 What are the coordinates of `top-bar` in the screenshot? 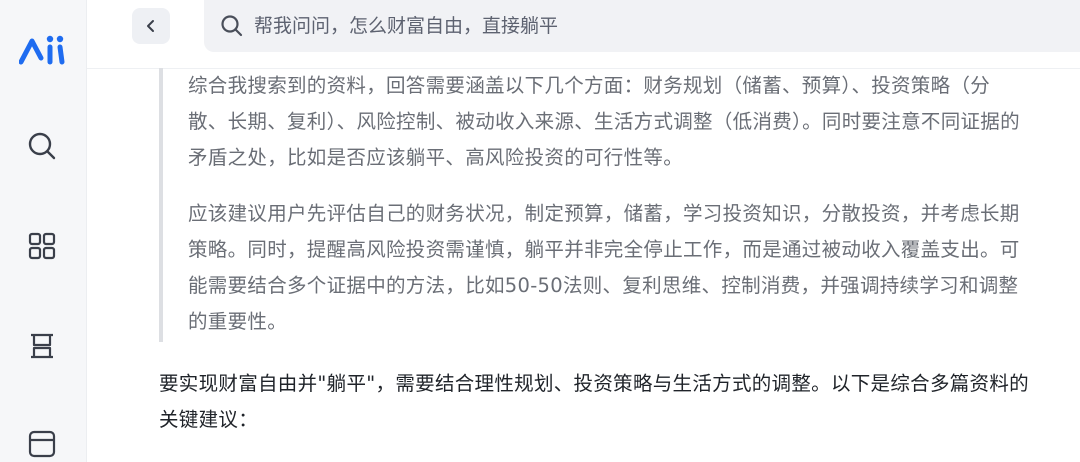 It's located at (583, 34).